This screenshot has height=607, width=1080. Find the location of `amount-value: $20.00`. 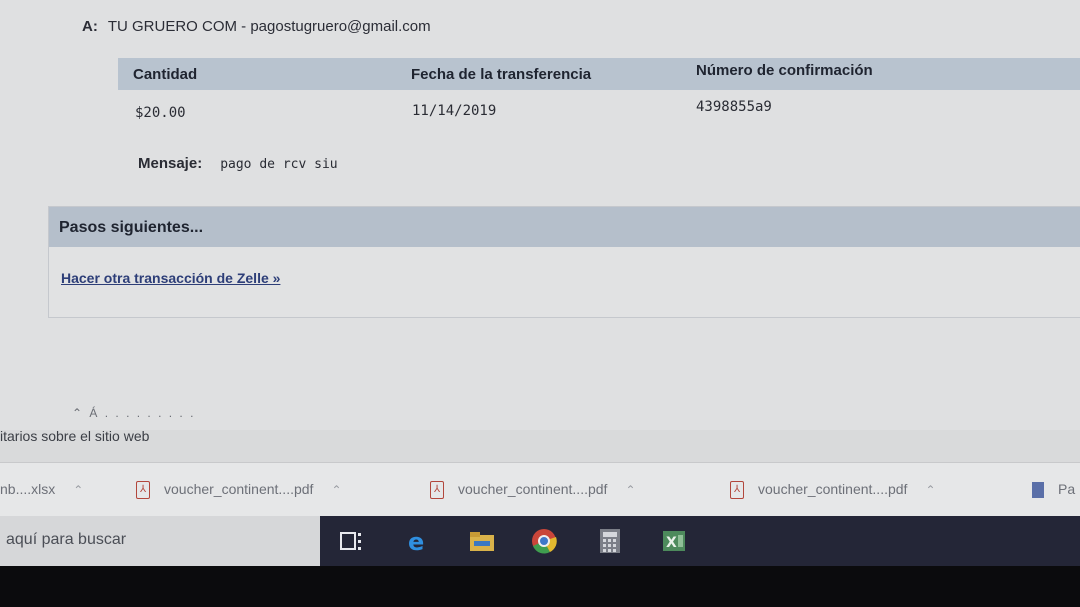

amount-value: $20.00 is located at coordinates (160, 113).